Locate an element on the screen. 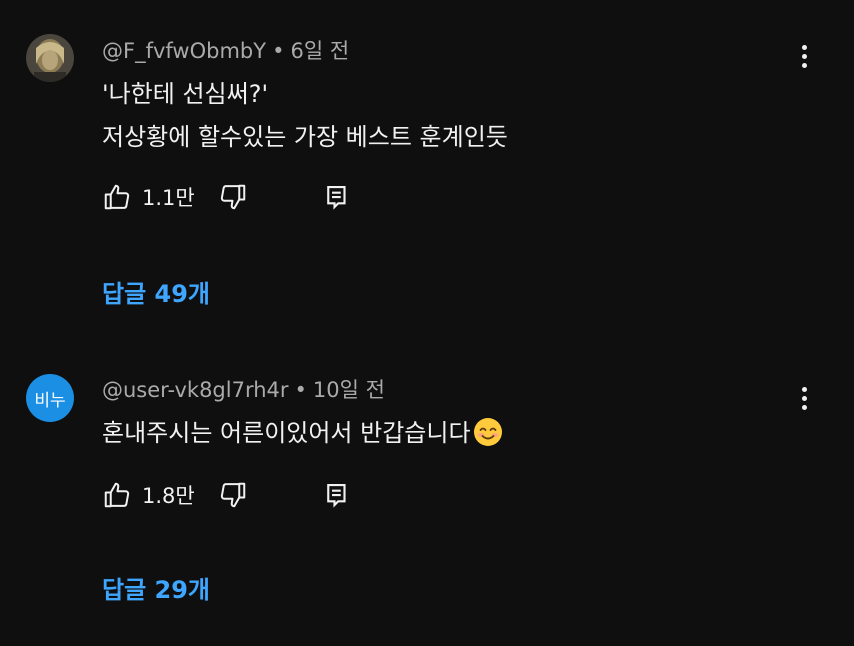 This screenshot has height=646, width=854. comment-time: 10일 전 is located at coordinates (349, 390).